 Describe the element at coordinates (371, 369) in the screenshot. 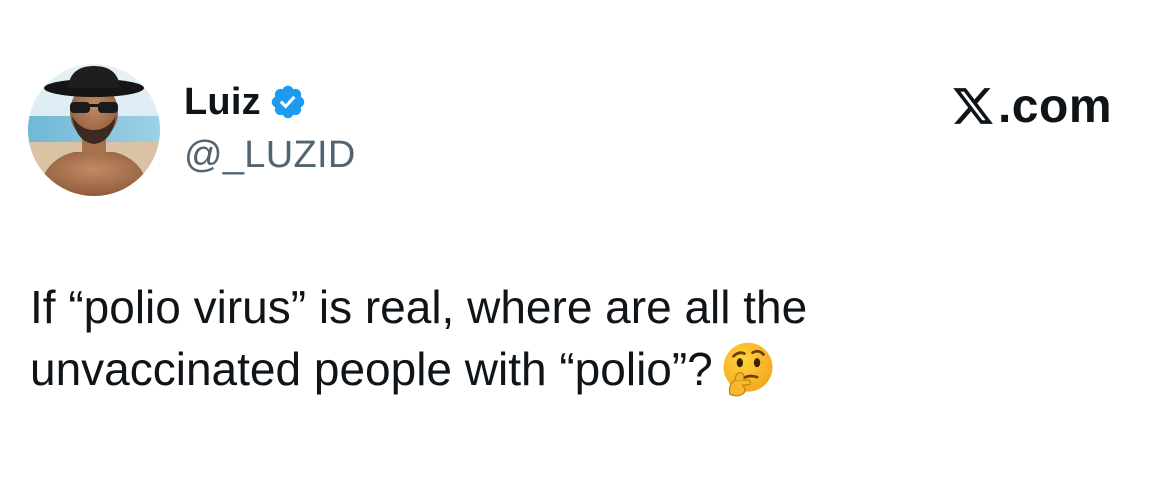

I see `tweet-text-line-2-content: unvaccinated people with “polio”?` at that location.